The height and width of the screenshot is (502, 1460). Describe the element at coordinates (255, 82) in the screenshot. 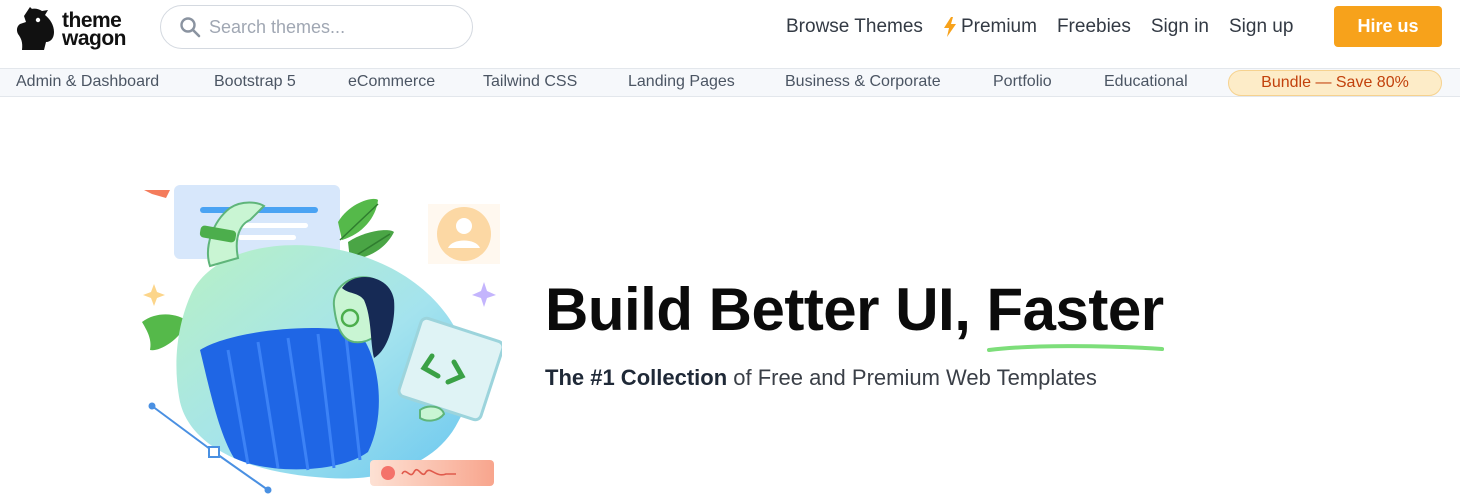

I see `category-bootstrap-5: Bootstrap 5` at that location.